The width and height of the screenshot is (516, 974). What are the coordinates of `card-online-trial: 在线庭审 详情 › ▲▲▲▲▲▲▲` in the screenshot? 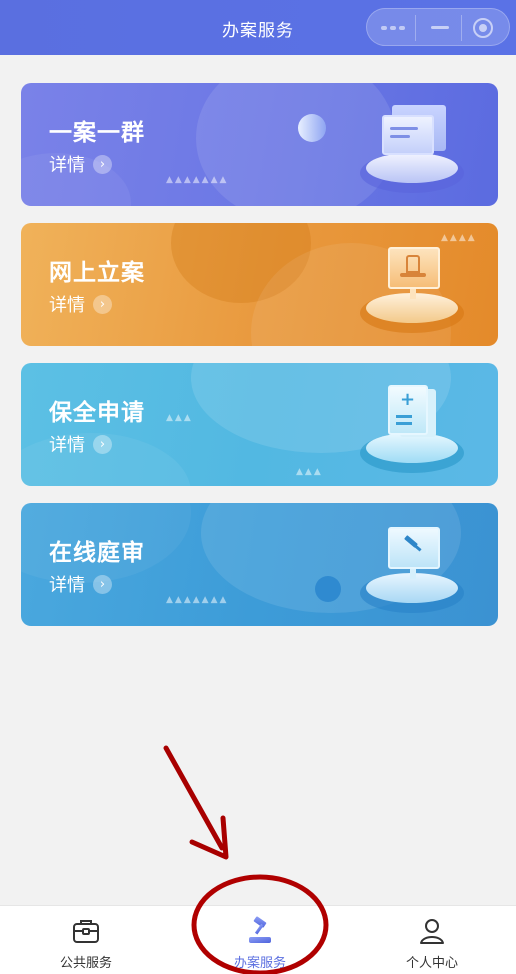 It's located at (259, 564).